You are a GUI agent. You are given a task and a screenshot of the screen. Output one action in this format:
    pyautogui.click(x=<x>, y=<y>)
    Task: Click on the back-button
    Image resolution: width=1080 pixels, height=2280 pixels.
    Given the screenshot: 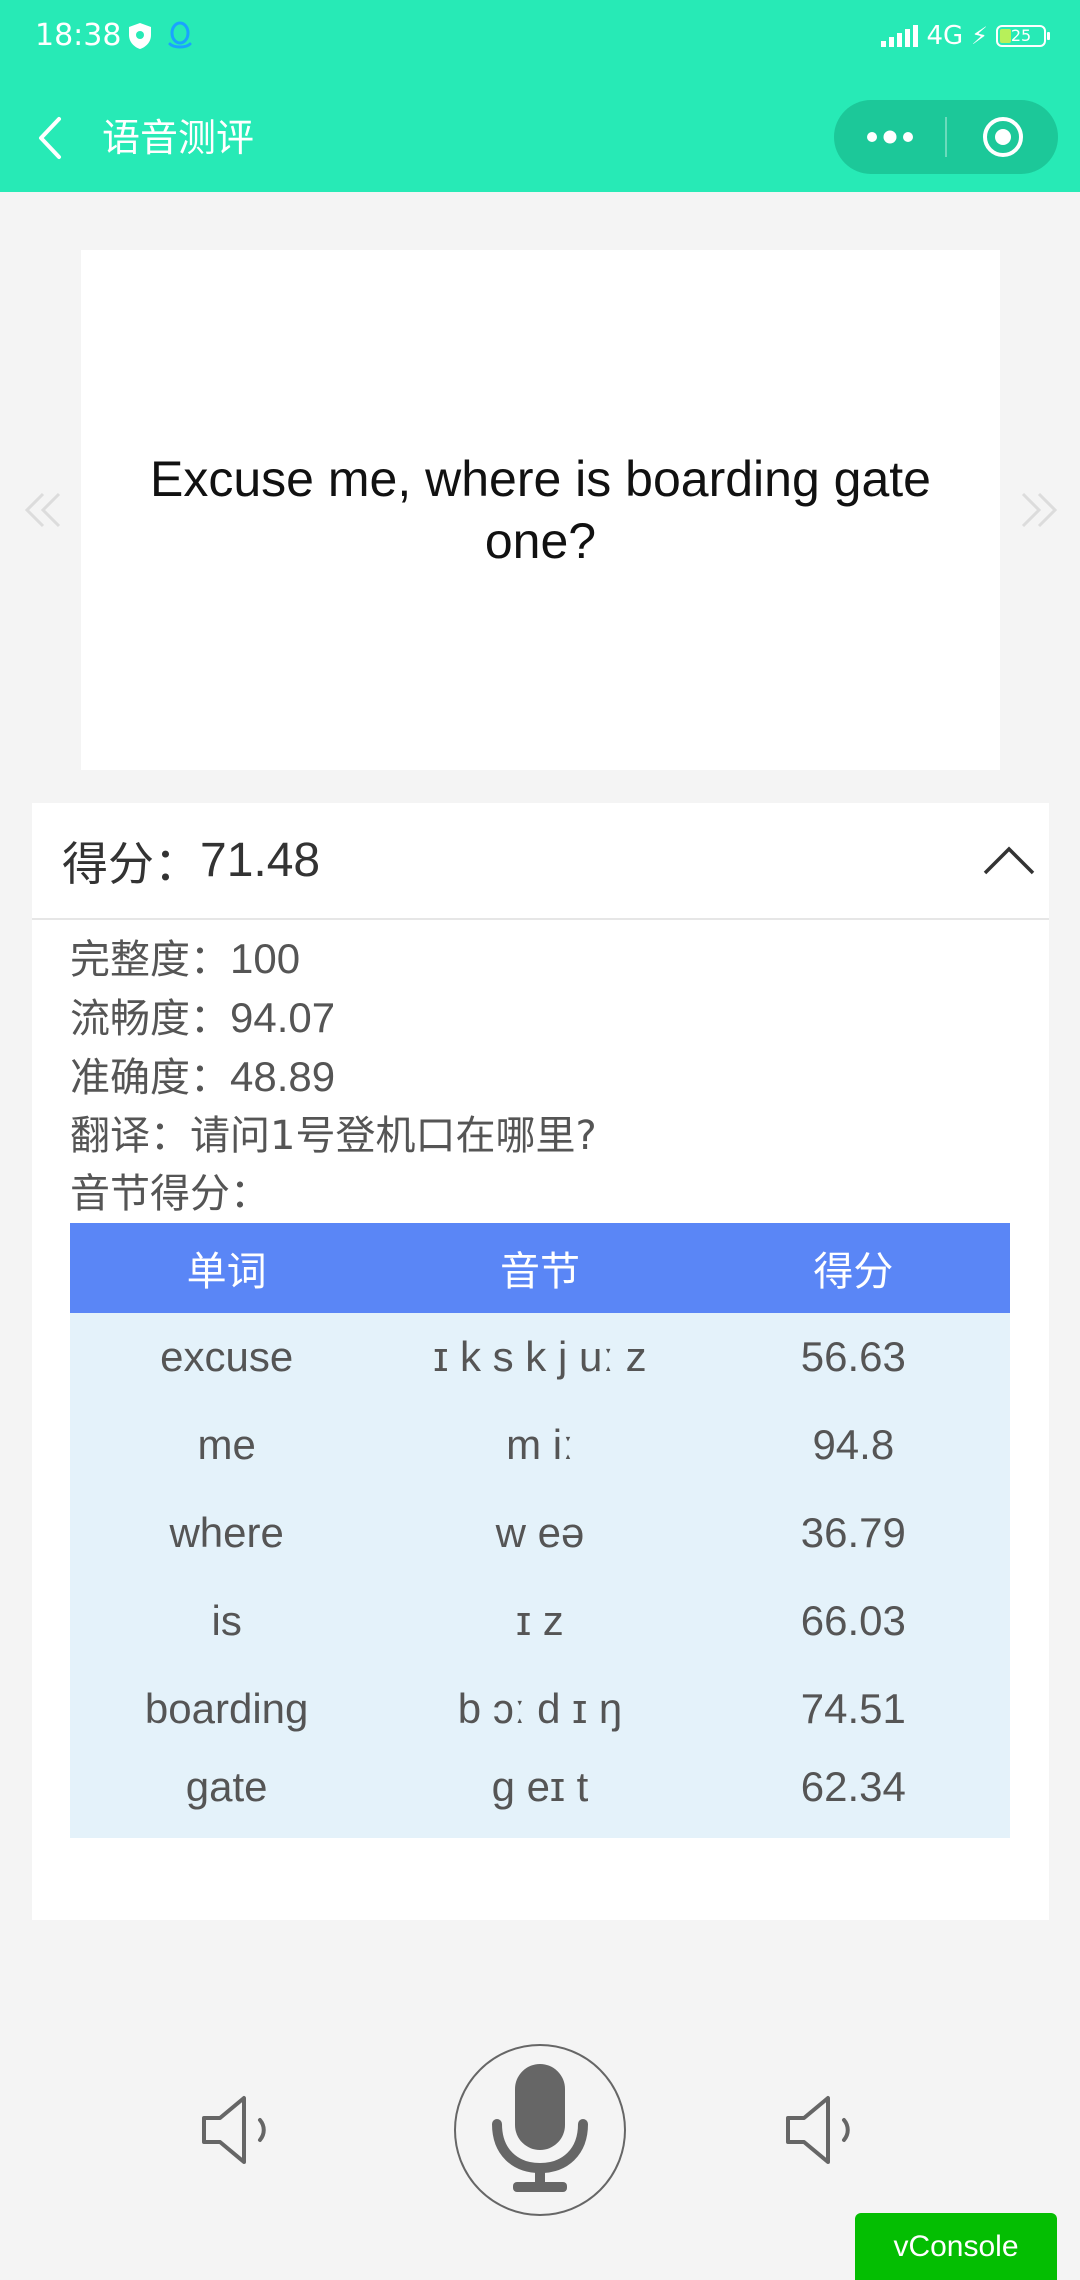 What is the action you would take?
    pyautogui.click(x=50, y=138)
    